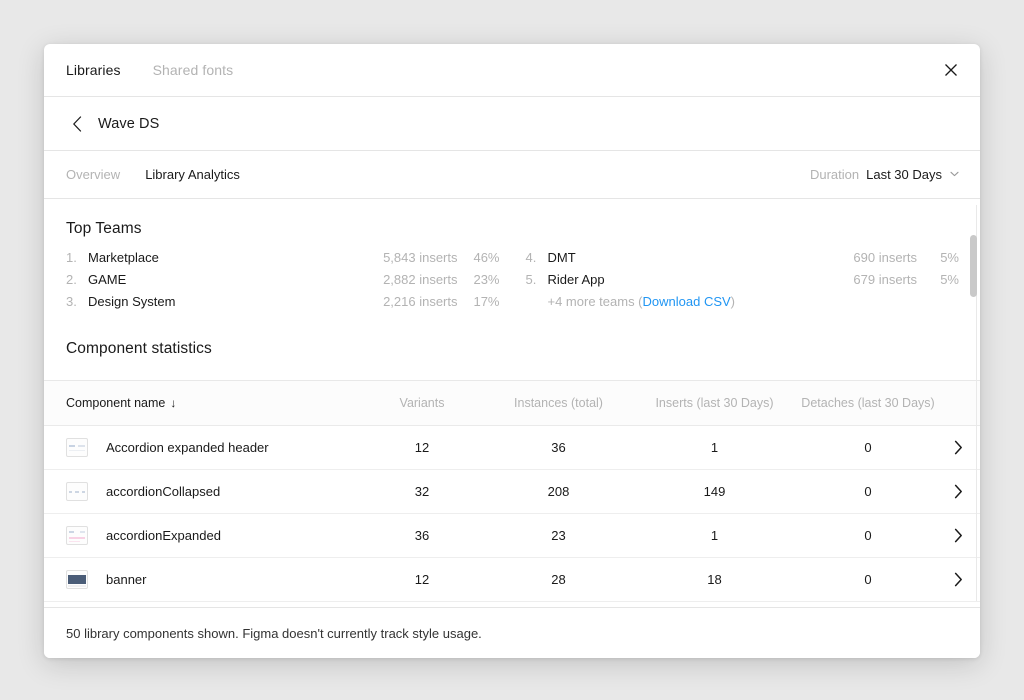  Describe the element at coordinates (714, 491) in the screenshot. I see `inserts-cell: 149` at that location.